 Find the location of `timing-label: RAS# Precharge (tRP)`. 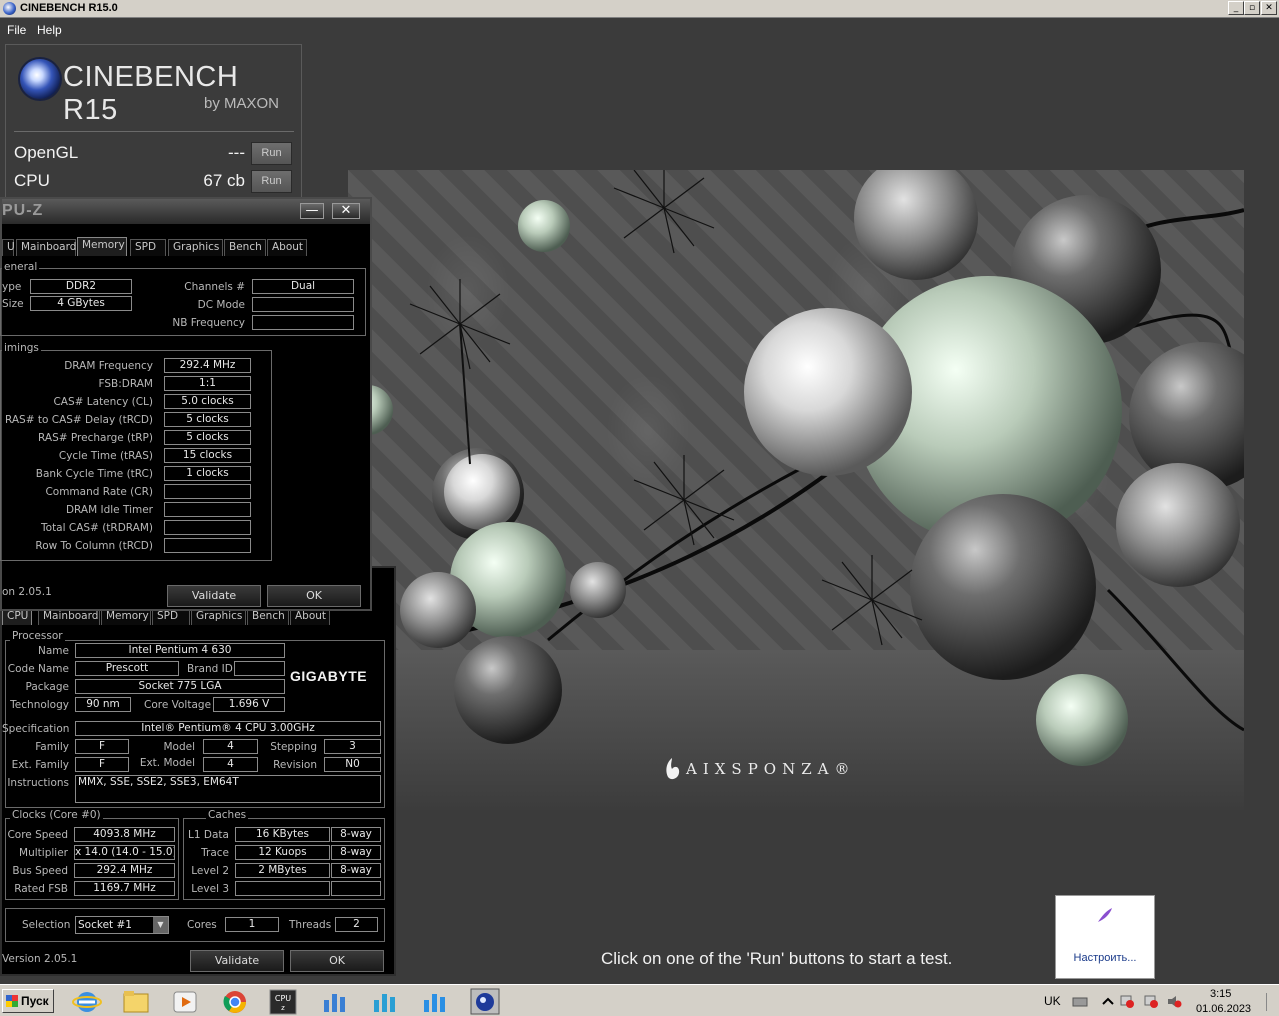

timing-label: RAS# Precharge (tRP) is located at coordinates (95, 438).